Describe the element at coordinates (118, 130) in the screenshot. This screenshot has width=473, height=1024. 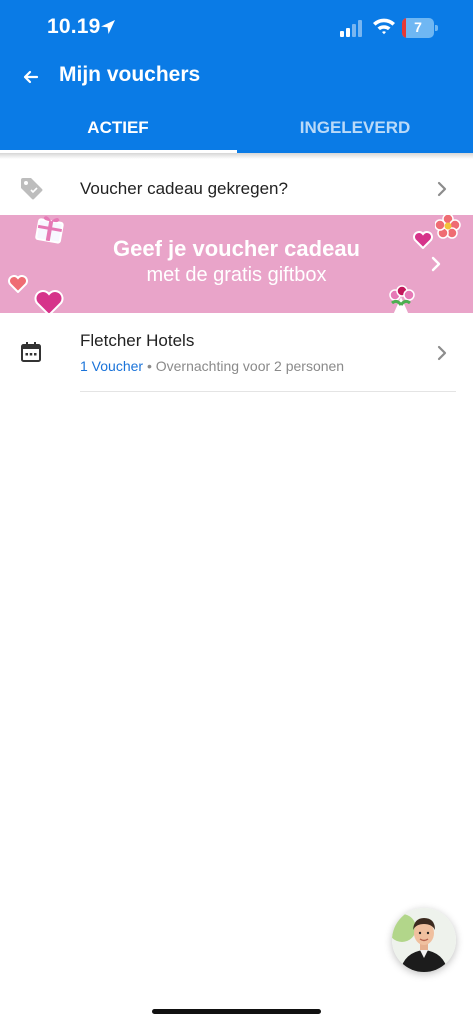
I see `tab-actief: ACTIEF` at that location.